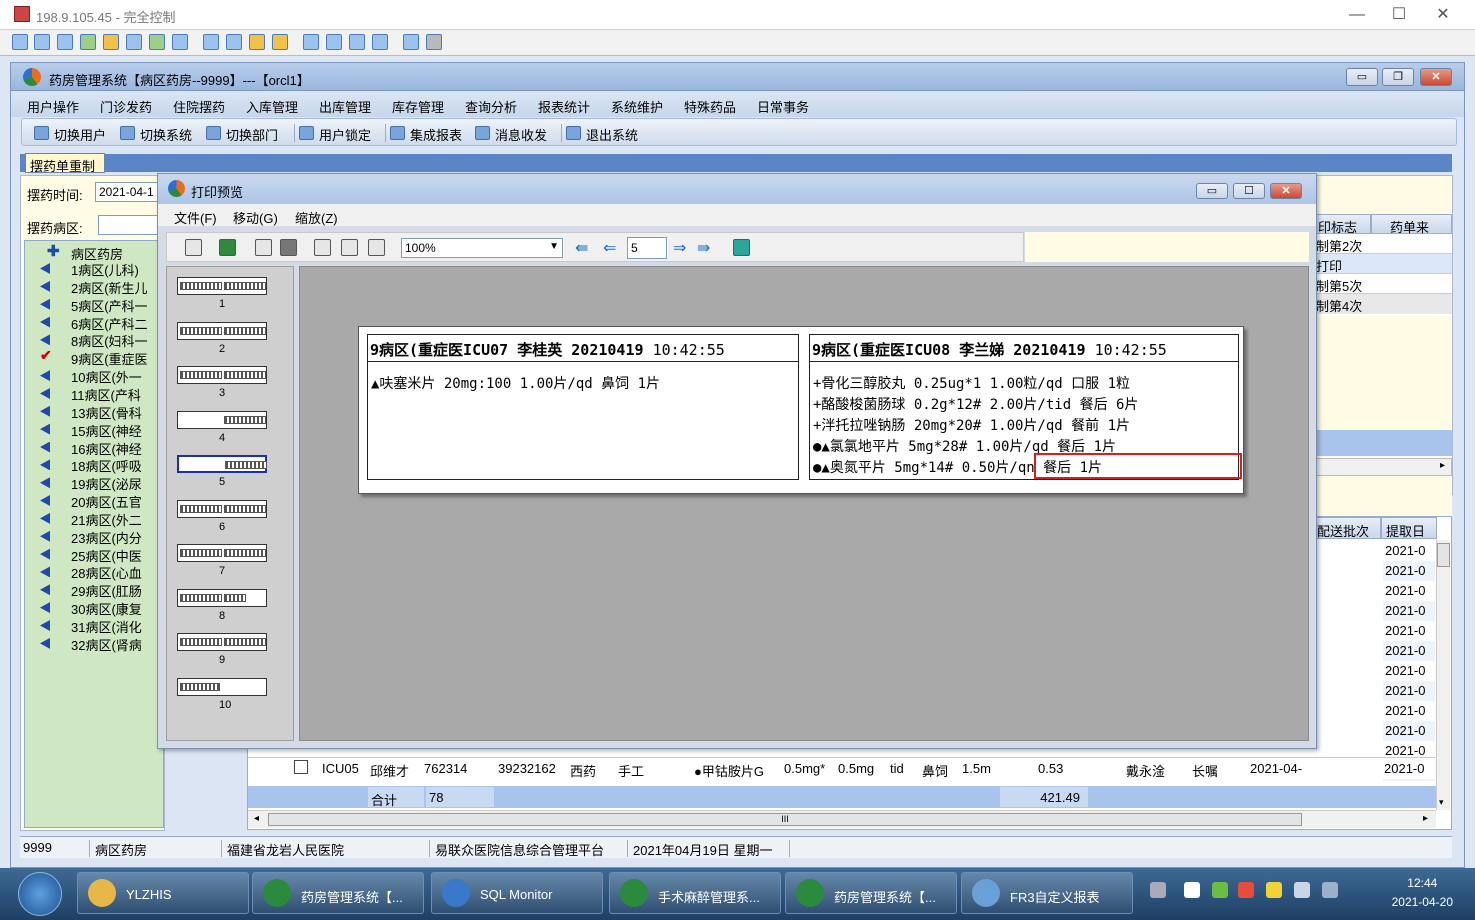  What do you see at coordinates (609, 248) in the screenshot?
I see `prev-page-icon: ⇐` at bounding box center [609, 248].